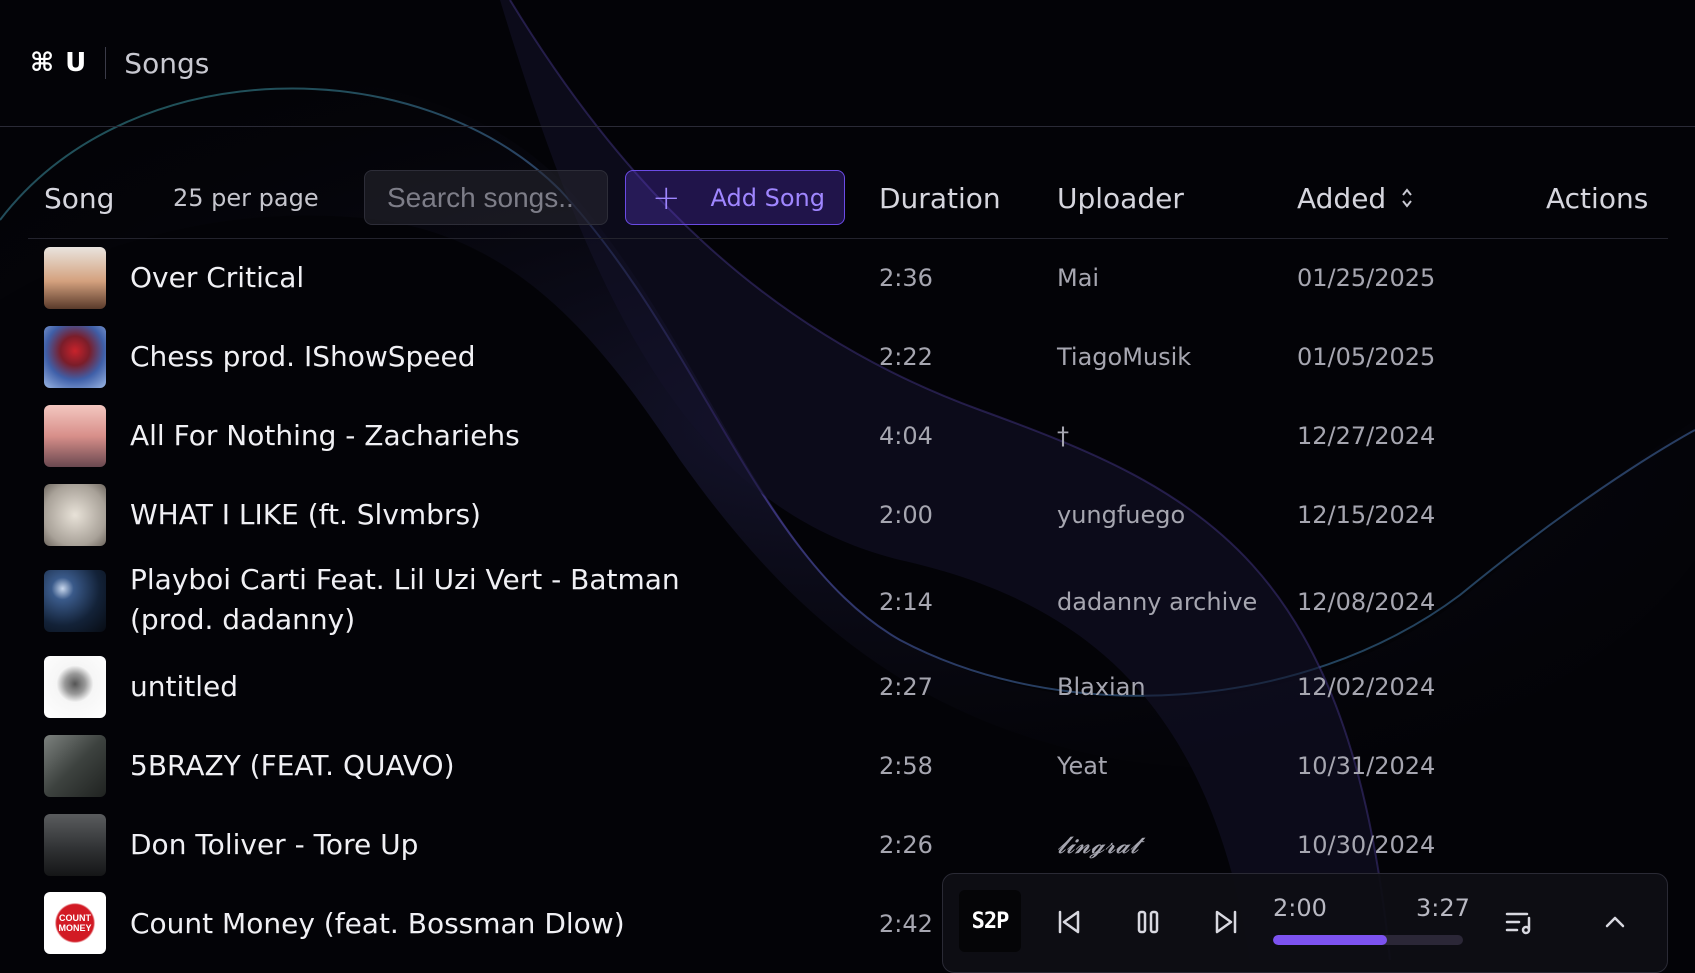 The width and height of the screenshot is (1695, 973). I want to click on column-header-uploader: Uploader, so click(1120, 198).